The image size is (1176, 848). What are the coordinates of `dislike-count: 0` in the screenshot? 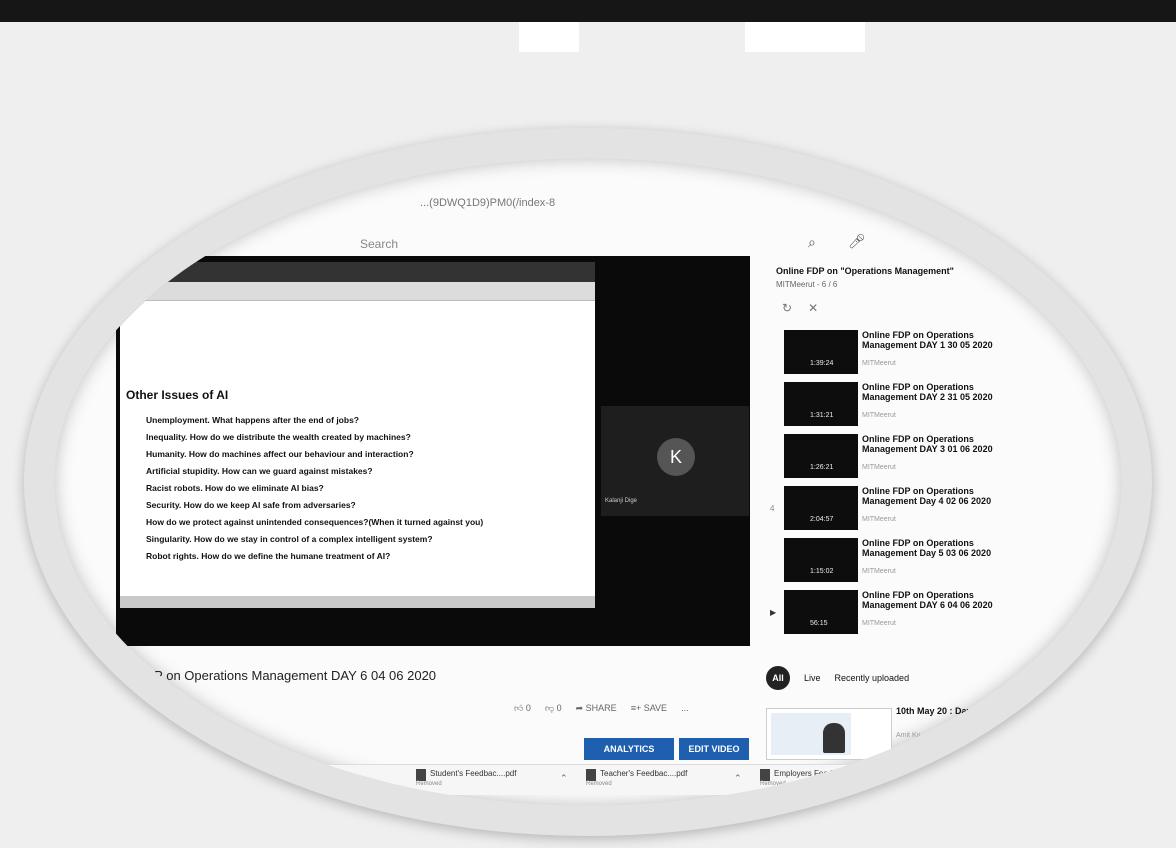 It's located at (559, 708).